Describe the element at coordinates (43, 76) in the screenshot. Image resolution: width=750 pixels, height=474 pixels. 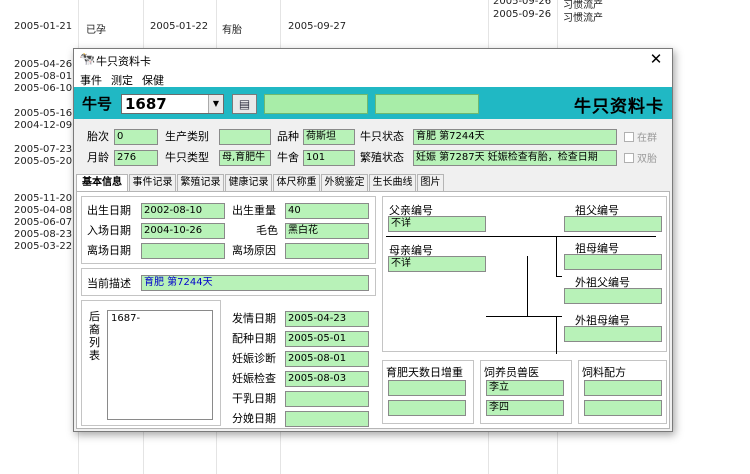
I see `bg-cell: 2005-08-01` at that location.